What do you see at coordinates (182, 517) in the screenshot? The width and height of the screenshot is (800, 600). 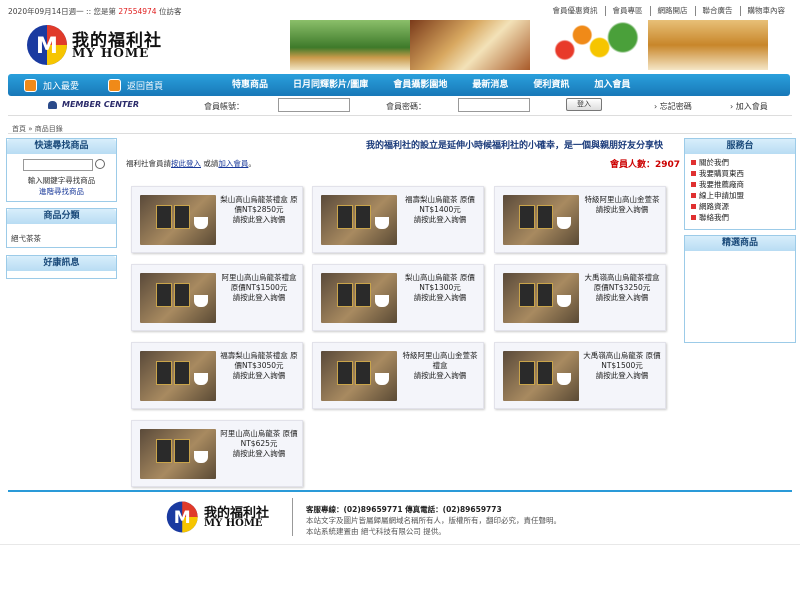 I see `footer-logo-icon: M` at bounding box center [182, 517].